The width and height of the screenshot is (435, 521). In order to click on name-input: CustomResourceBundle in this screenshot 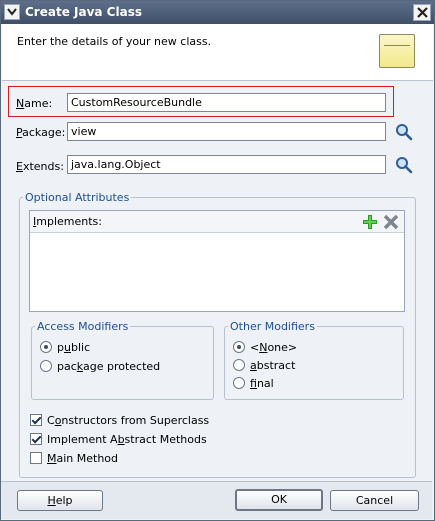, I will do `click(226, 102)`.